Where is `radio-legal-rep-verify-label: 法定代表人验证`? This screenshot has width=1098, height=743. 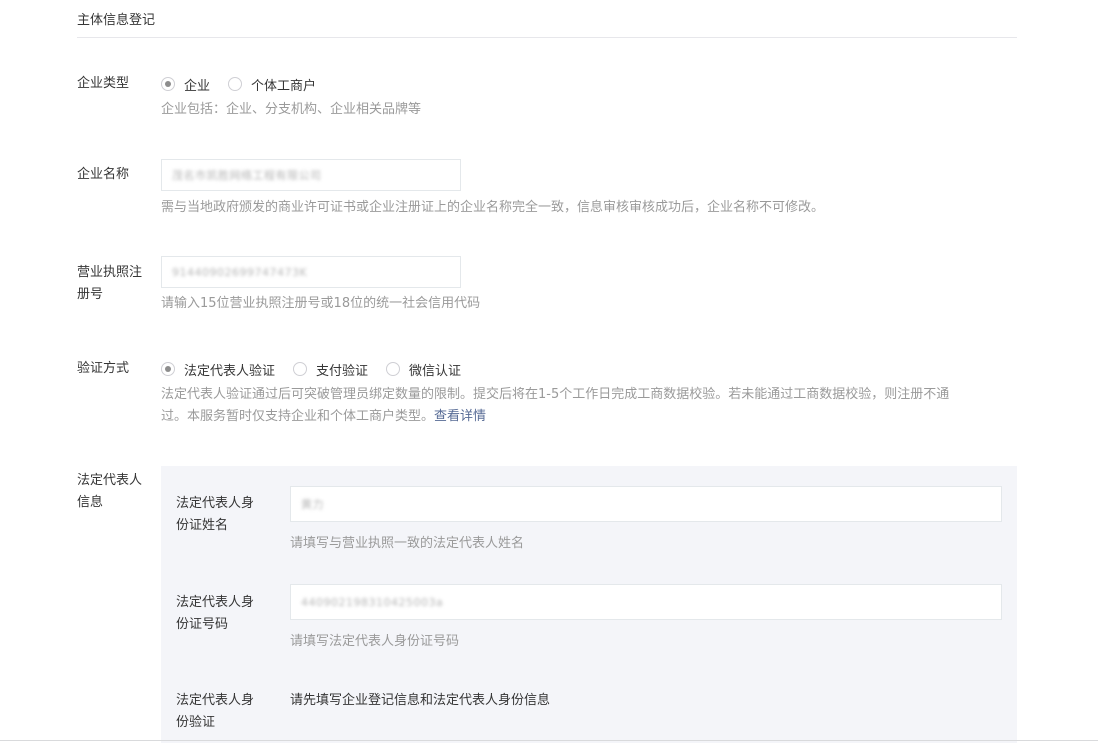 radio-legal-rep-verify-label: 法定代表人验证 is located at coordinates (230, 371).